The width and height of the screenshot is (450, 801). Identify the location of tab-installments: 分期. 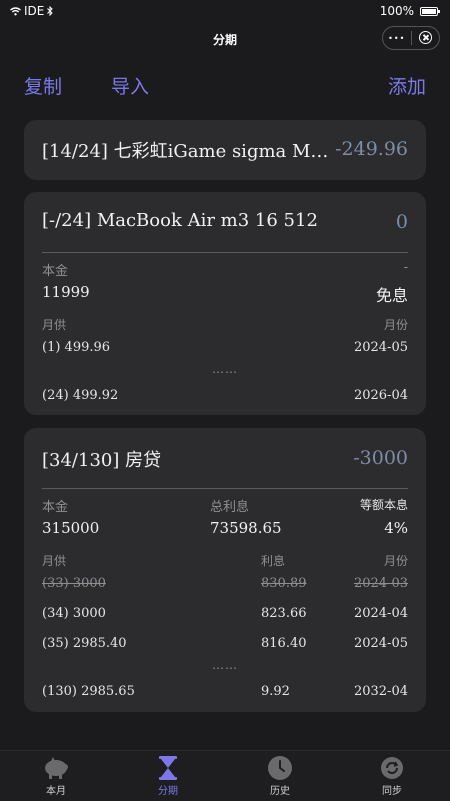
(168, 776).